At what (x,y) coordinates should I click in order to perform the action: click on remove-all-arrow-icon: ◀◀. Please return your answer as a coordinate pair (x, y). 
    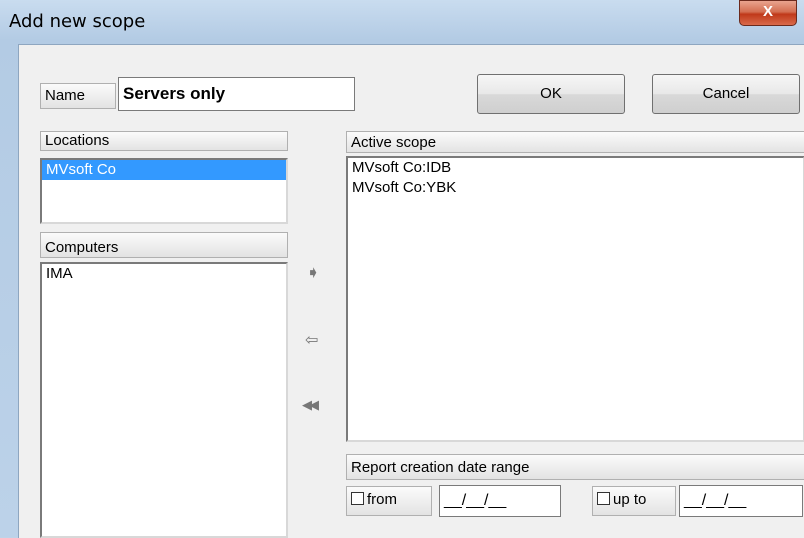
    Looking at the image, I should click on (310, 405).